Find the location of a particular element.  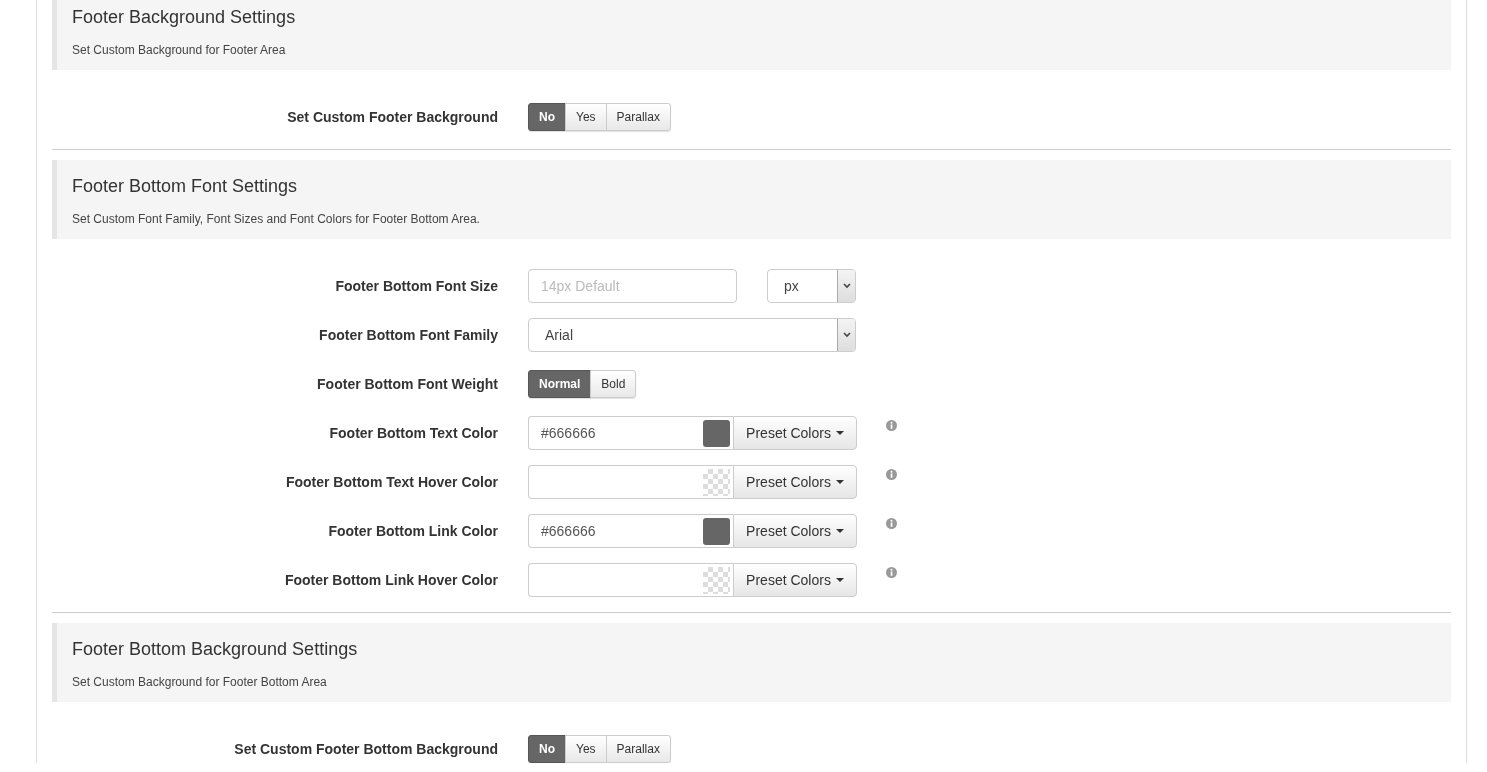

section-description: Set Custom Font Family, Font Sizes and Font Colors for Footer Bottom Area. is located at coordinates (276, 219).